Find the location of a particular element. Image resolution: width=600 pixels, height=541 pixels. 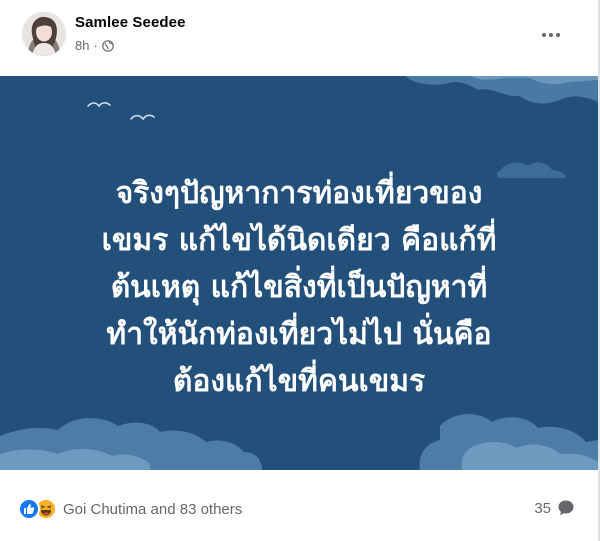

comment-icon is located at coordinates (566, 508).